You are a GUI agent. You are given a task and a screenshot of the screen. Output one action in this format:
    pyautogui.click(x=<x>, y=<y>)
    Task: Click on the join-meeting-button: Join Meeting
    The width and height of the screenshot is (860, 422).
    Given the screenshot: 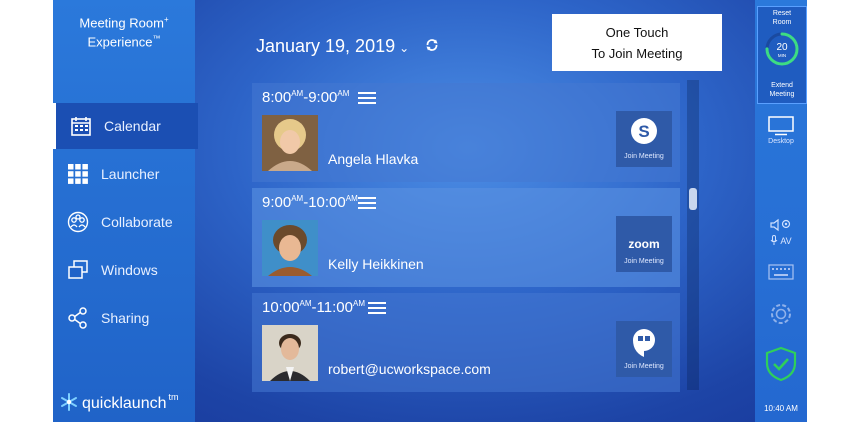 What is the action you would take?
    pyautogui.click(x=644, y=349)
    